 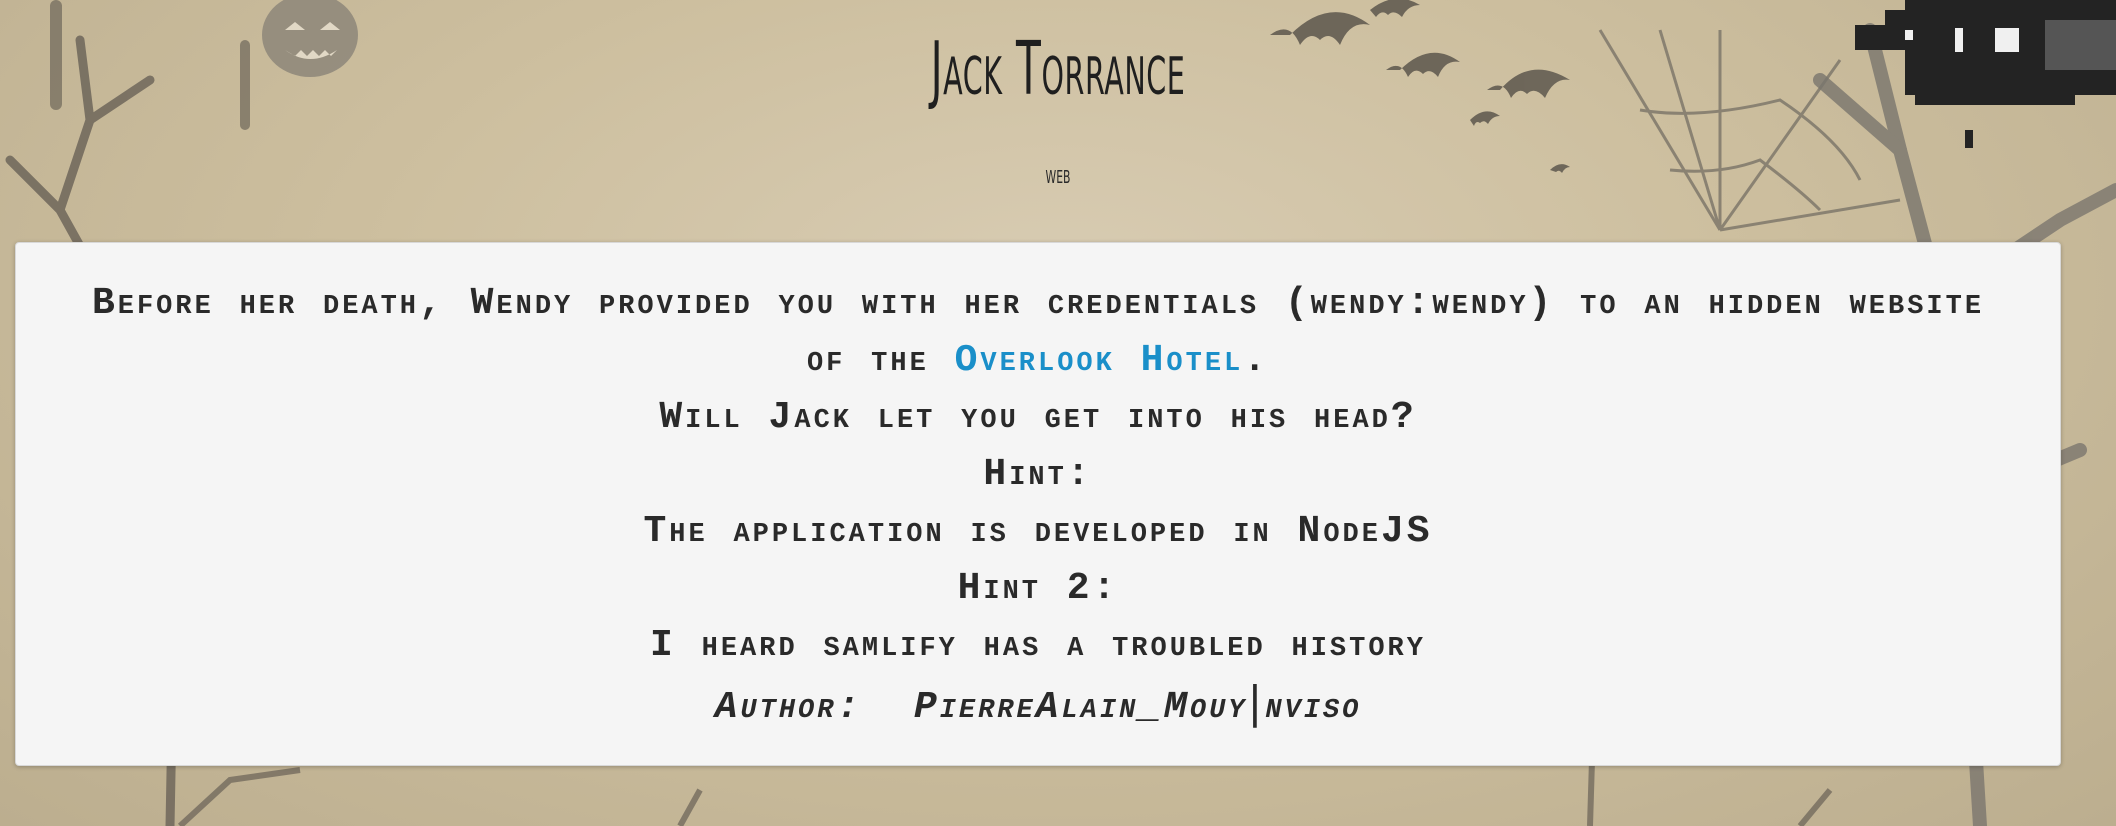 I want to click on hint2-label: Hint 2:, so click(x=1038, y=588).